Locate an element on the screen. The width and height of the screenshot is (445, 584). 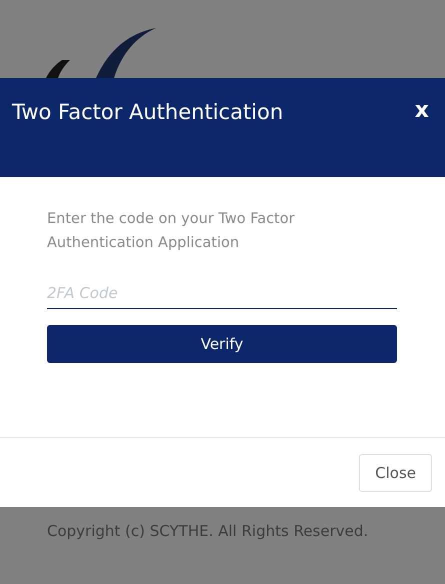
close-button: Close is located at coordinates (395, 473).